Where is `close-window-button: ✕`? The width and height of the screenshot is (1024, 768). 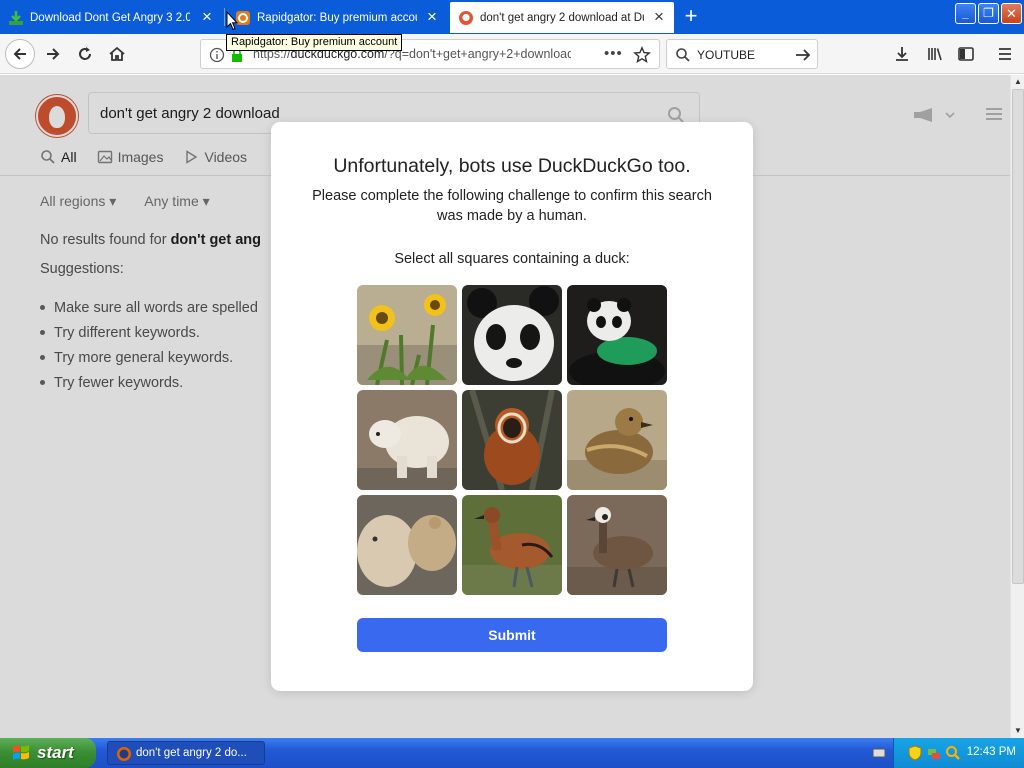 close-window-button: ✕ is located at coordinates (1011, 13).